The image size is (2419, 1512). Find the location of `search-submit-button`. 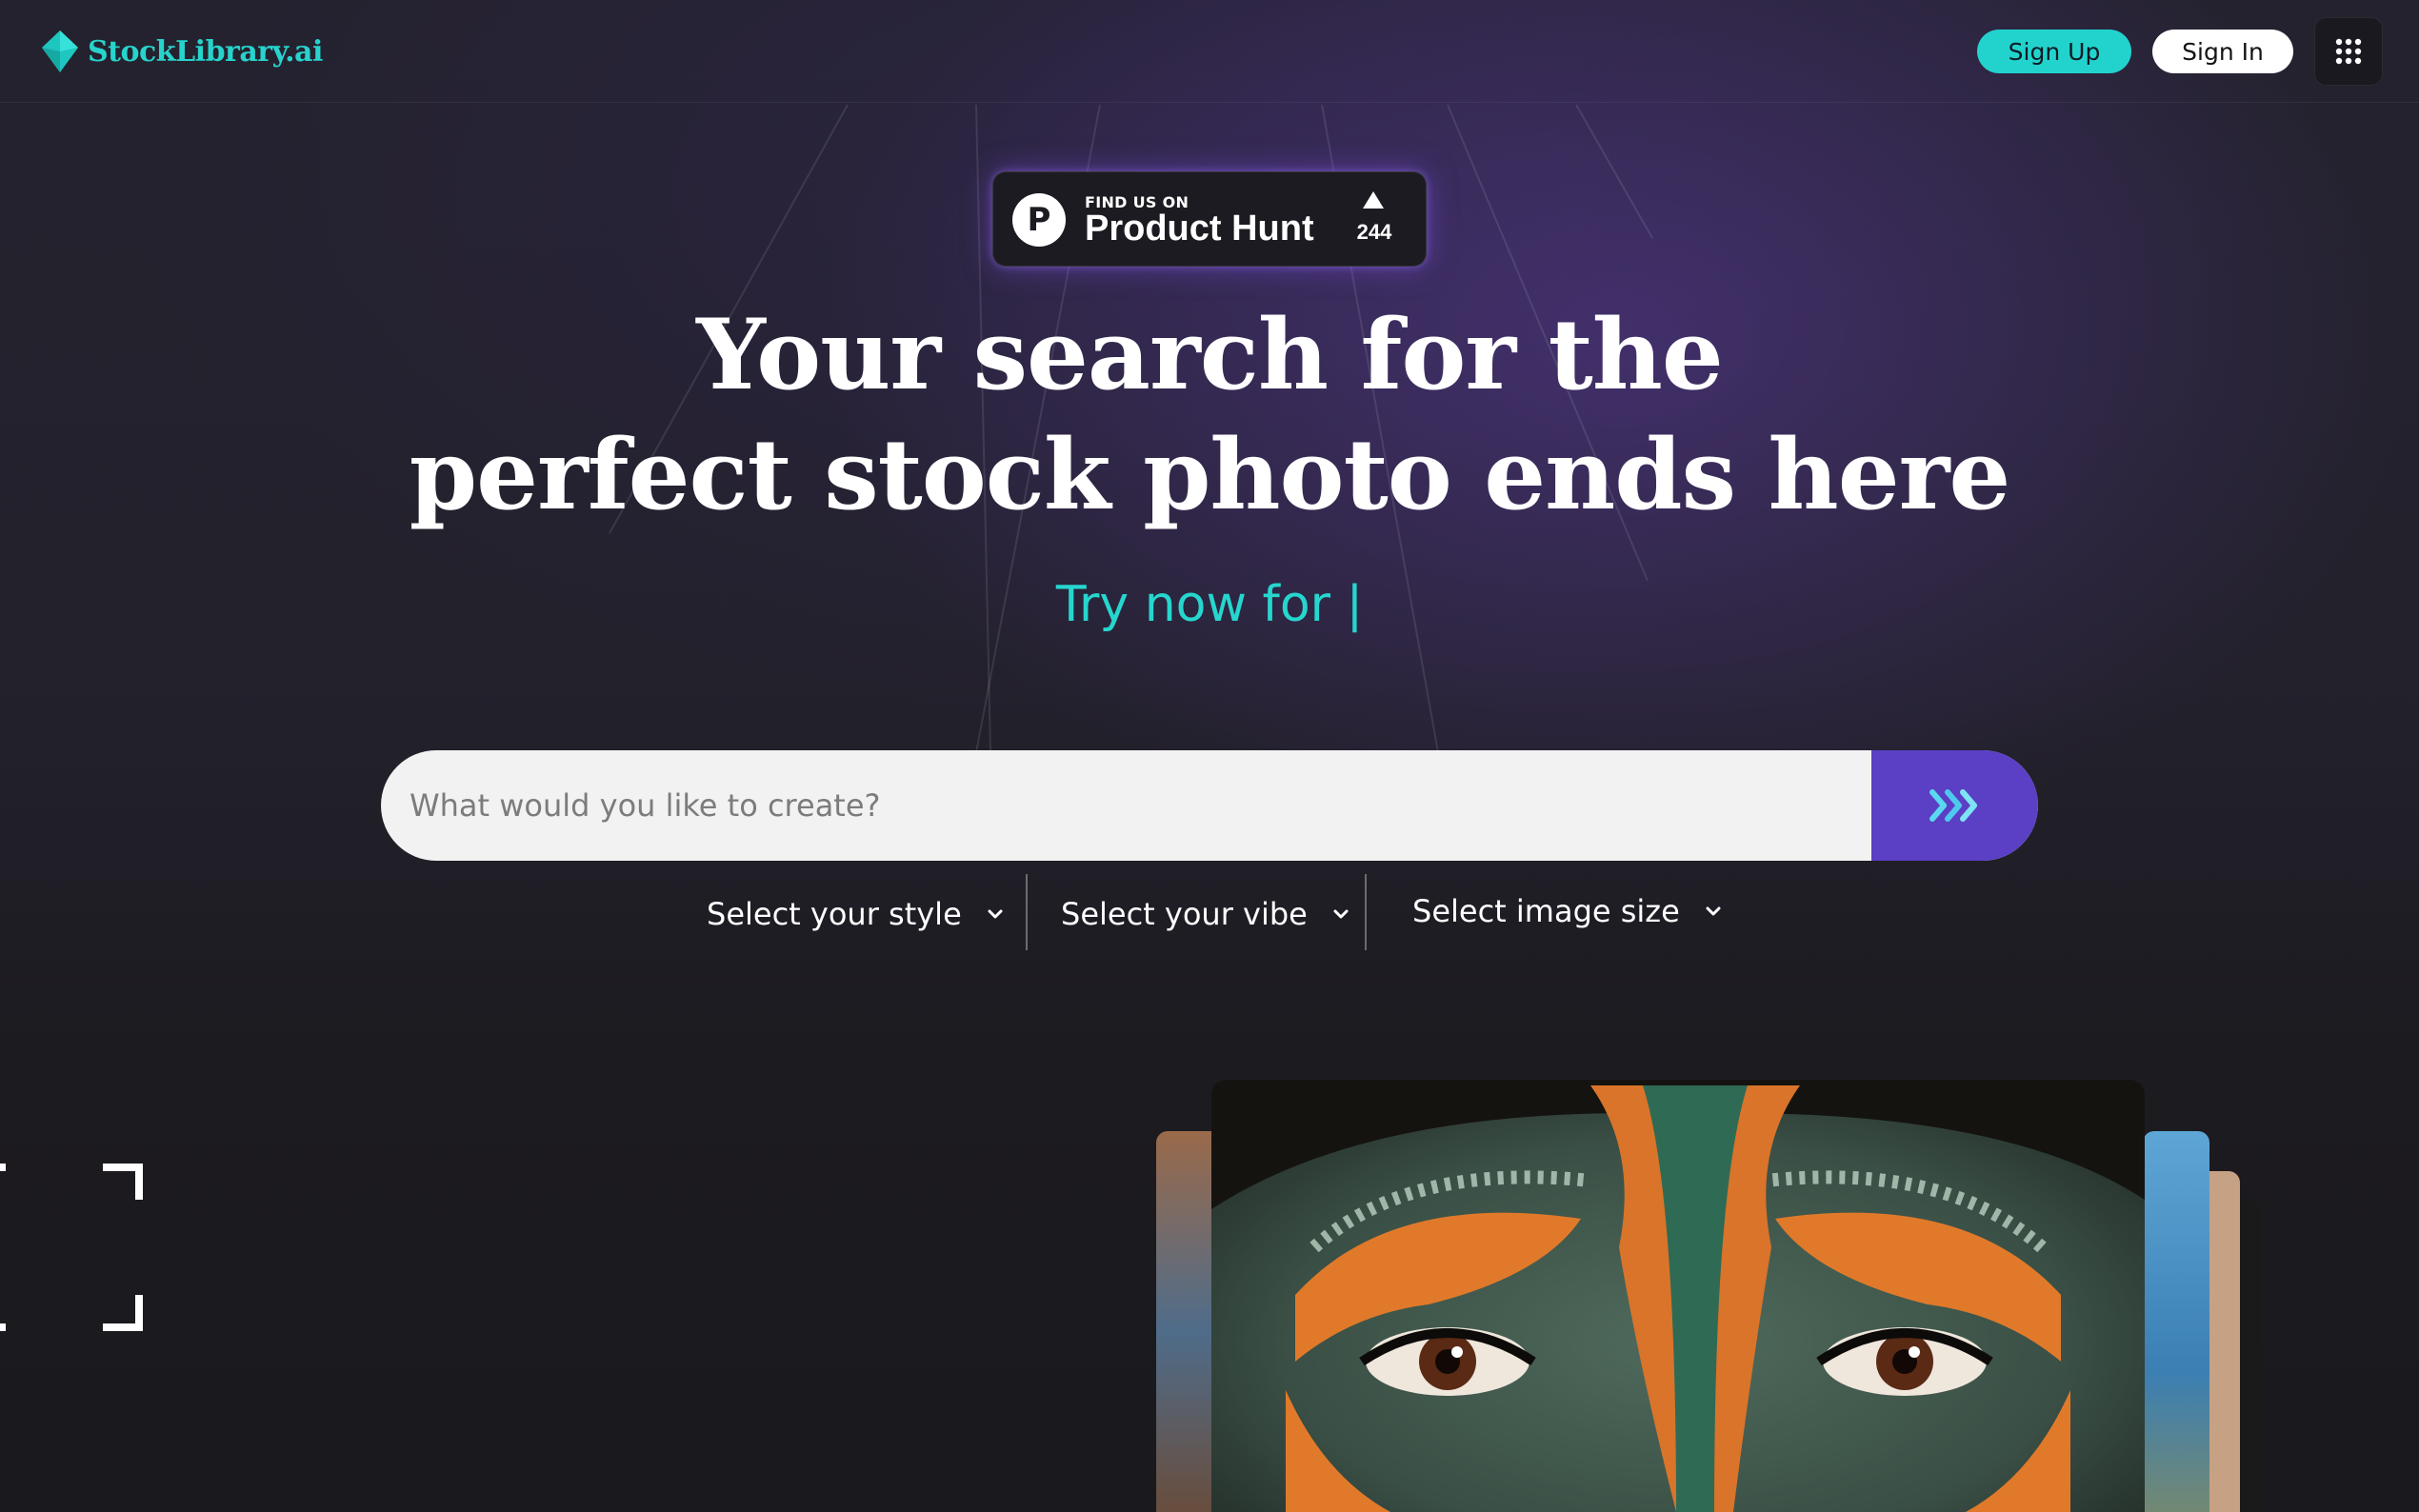

search-submit-button is located at coordinates (1954, 805).